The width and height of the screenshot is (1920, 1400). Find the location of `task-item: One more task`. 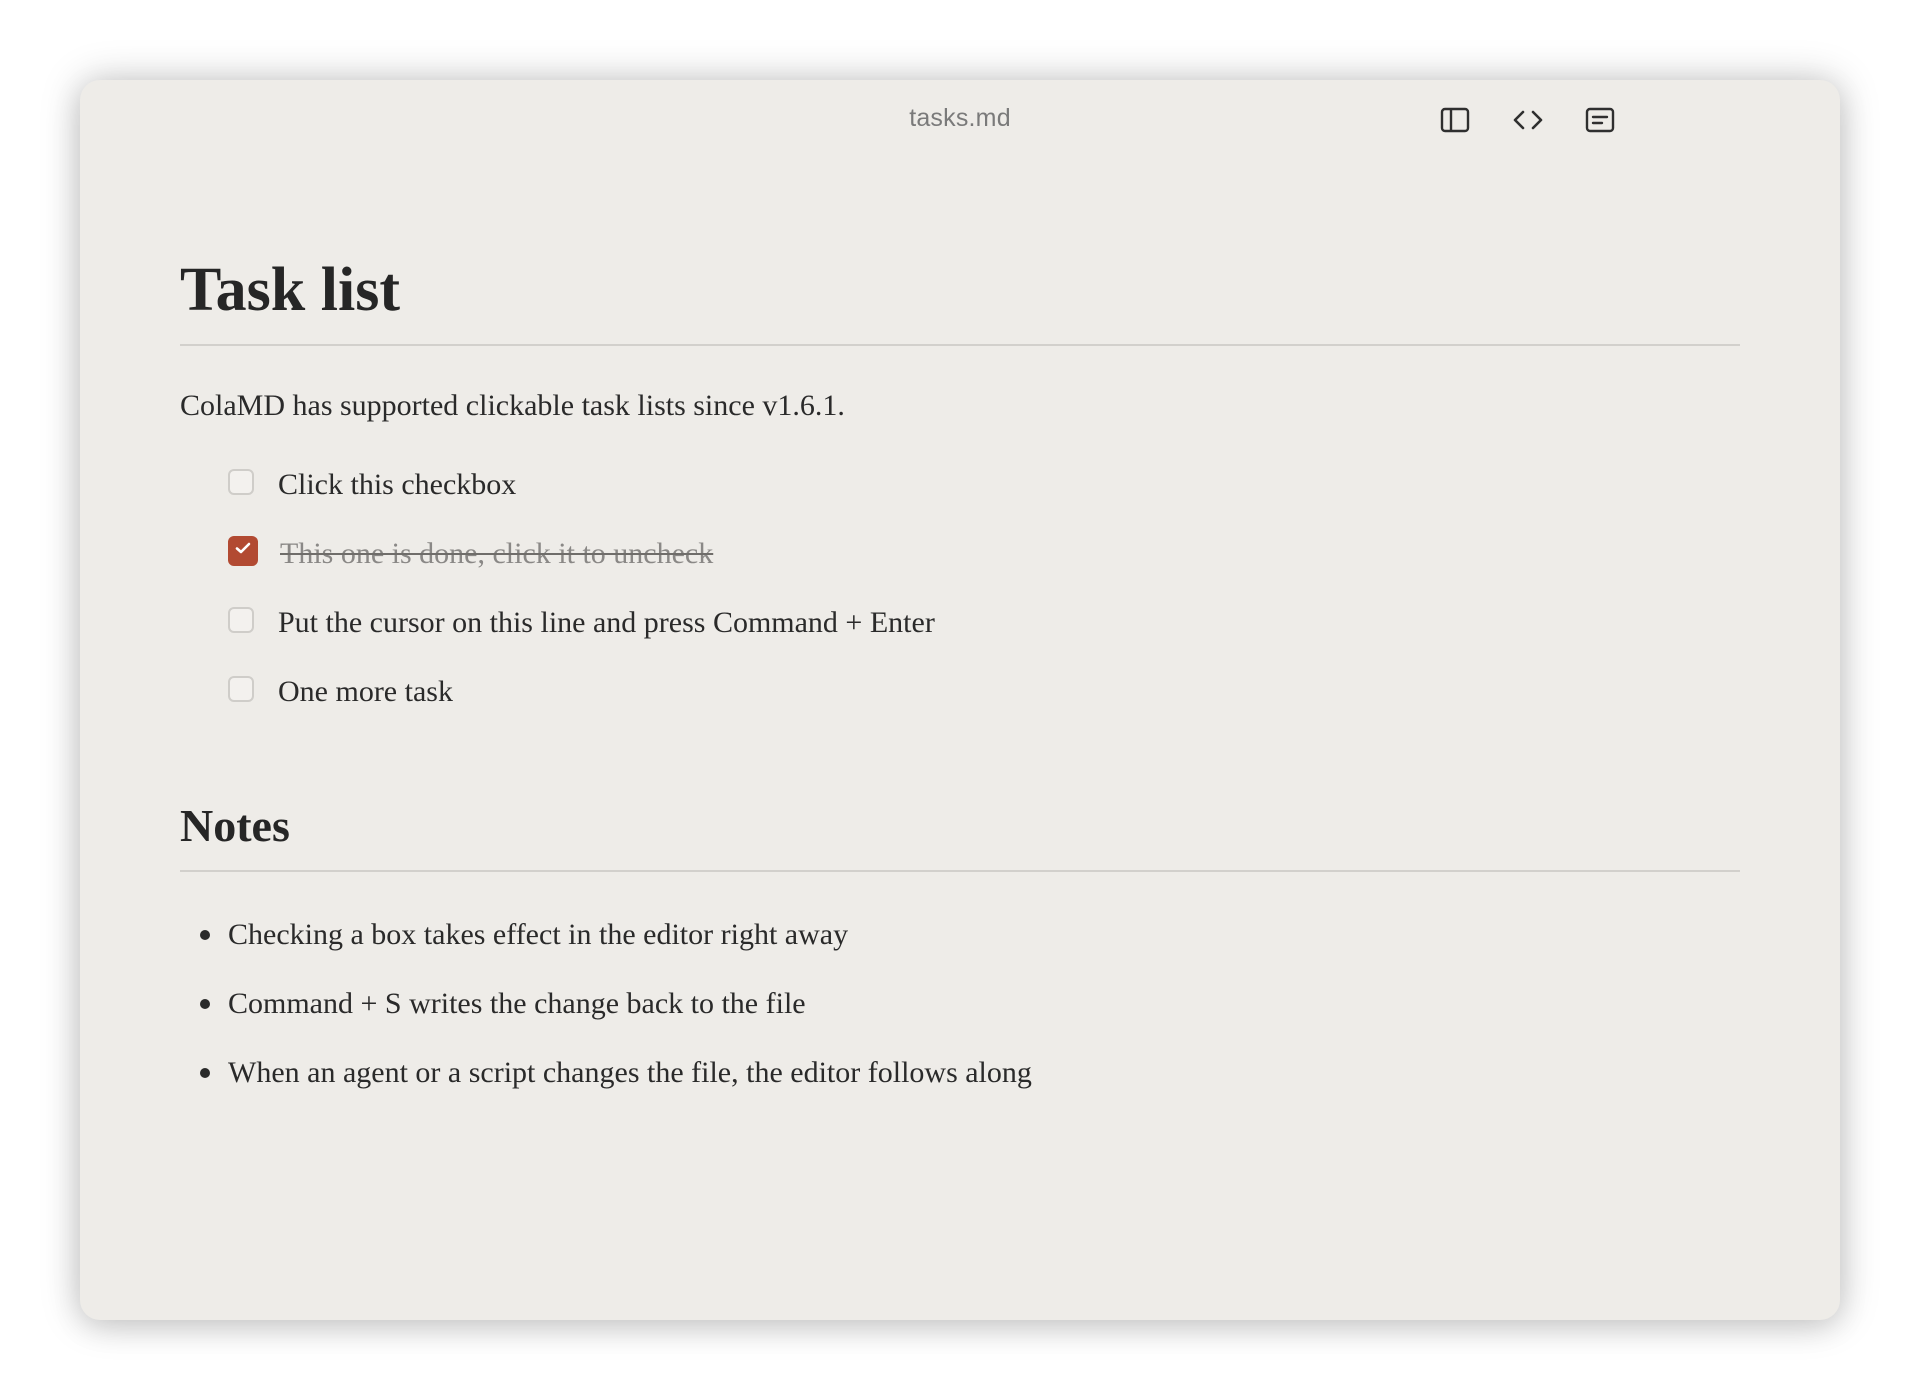

task-item: One more task is located at coordinates (984, 691).